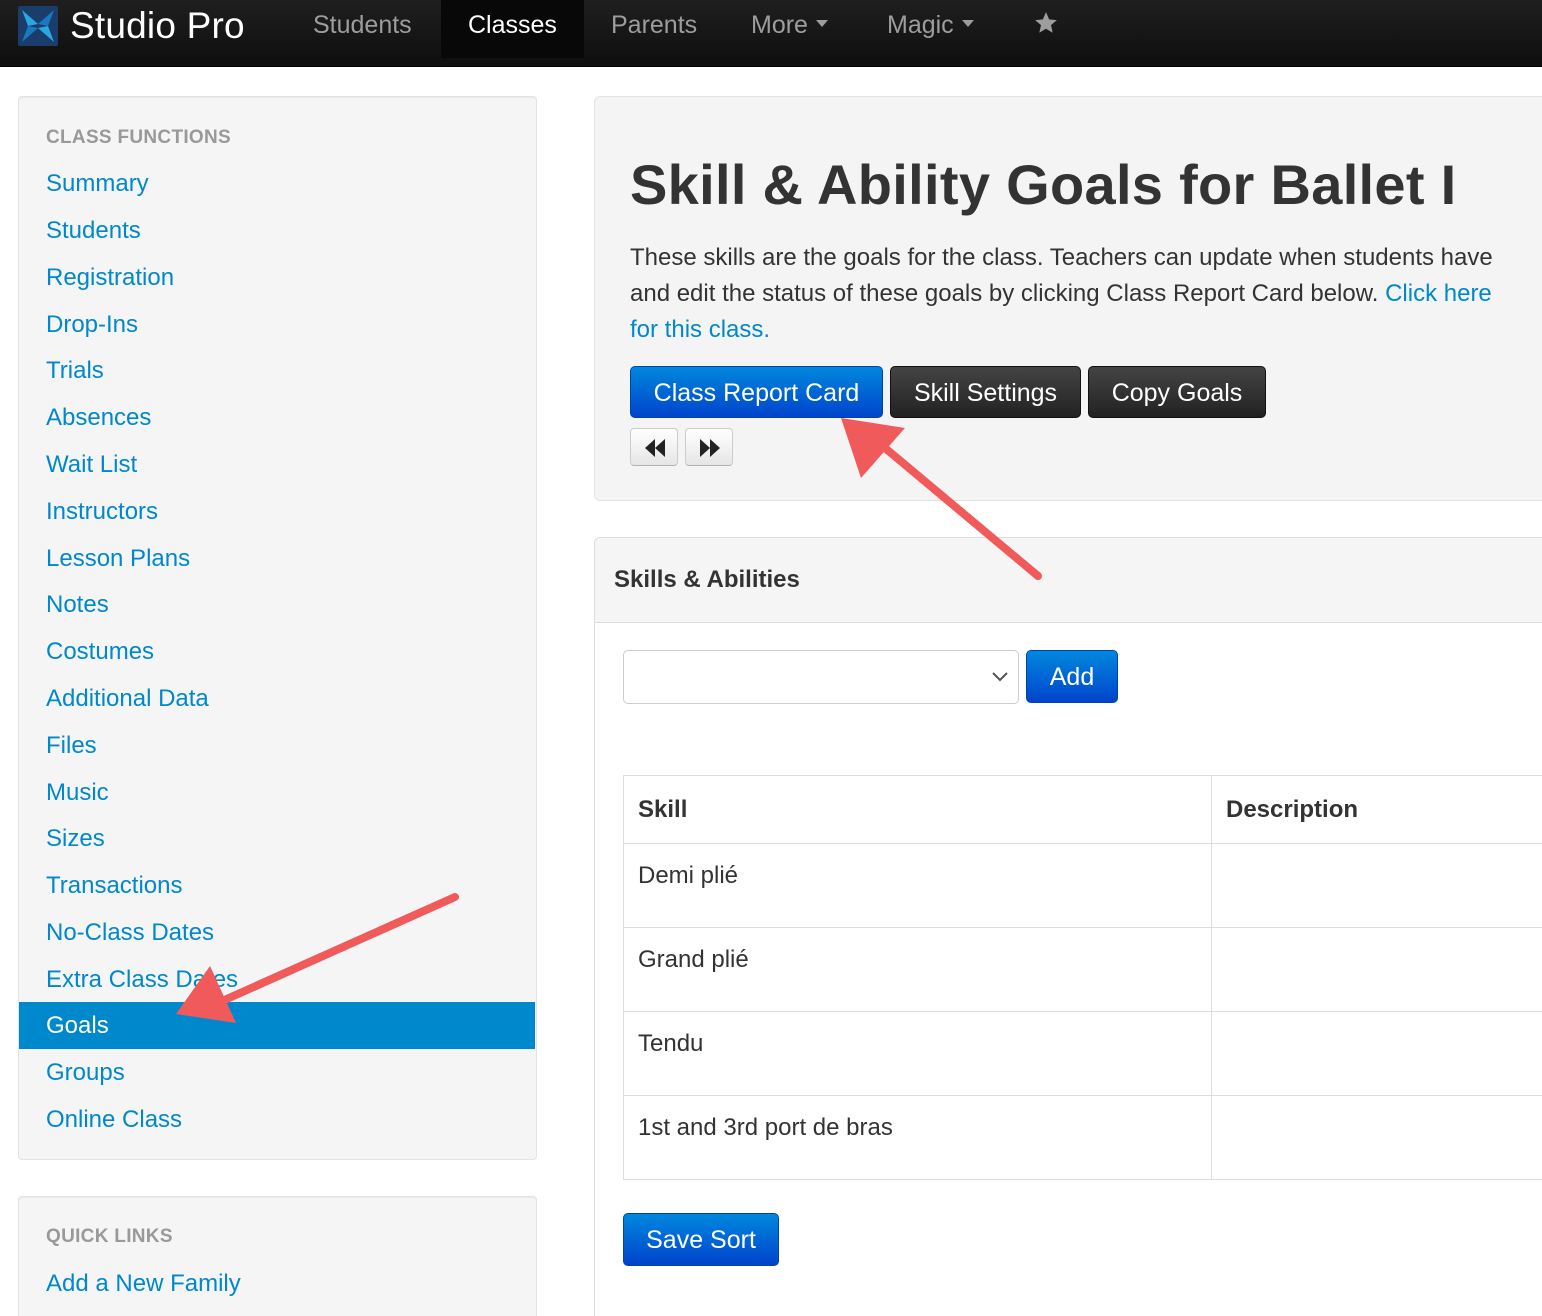  Describe the element at coordinates (920, 25) in the screenshot. I see `nav-magic-label: Magic` at that location.